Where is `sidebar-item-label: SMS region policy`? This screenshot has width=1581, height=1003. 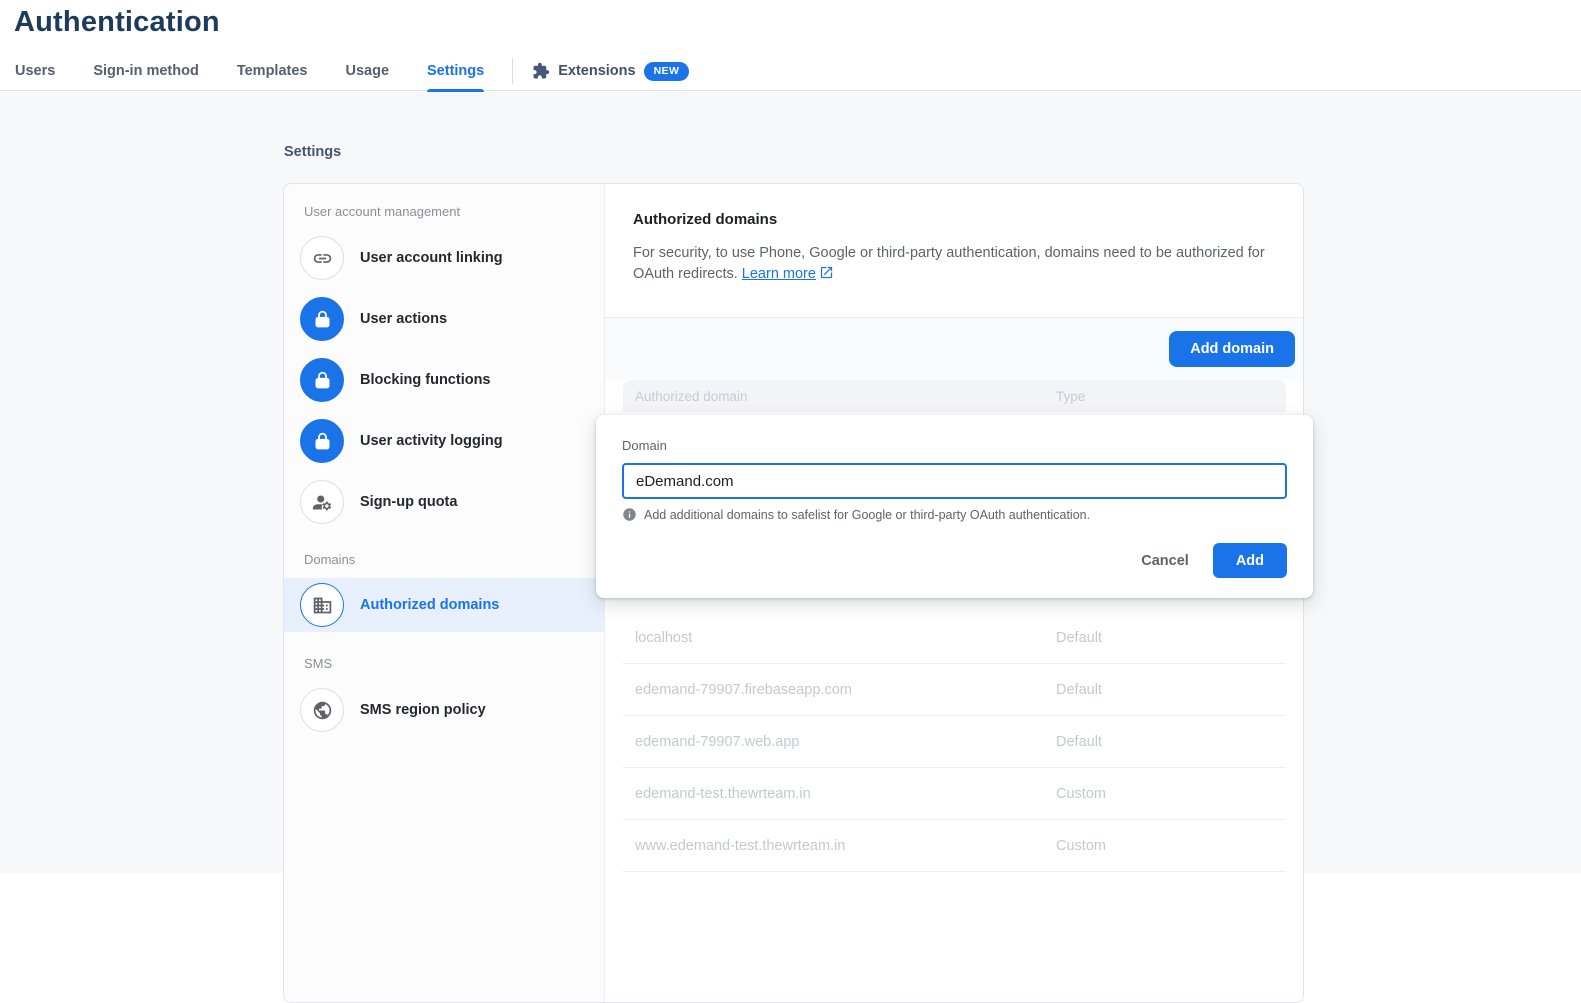 sidebar-item-label: SMS region policy is located at coordinates (423, 710).